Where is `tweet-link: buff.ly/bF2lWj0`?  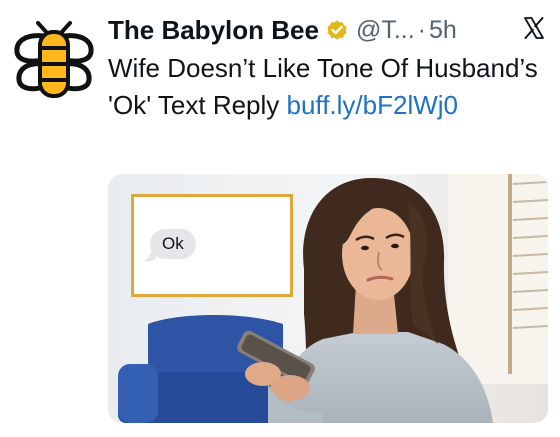 tweet-link: buff.ly/bF2lWj0 is located at coordinates (372, 105).